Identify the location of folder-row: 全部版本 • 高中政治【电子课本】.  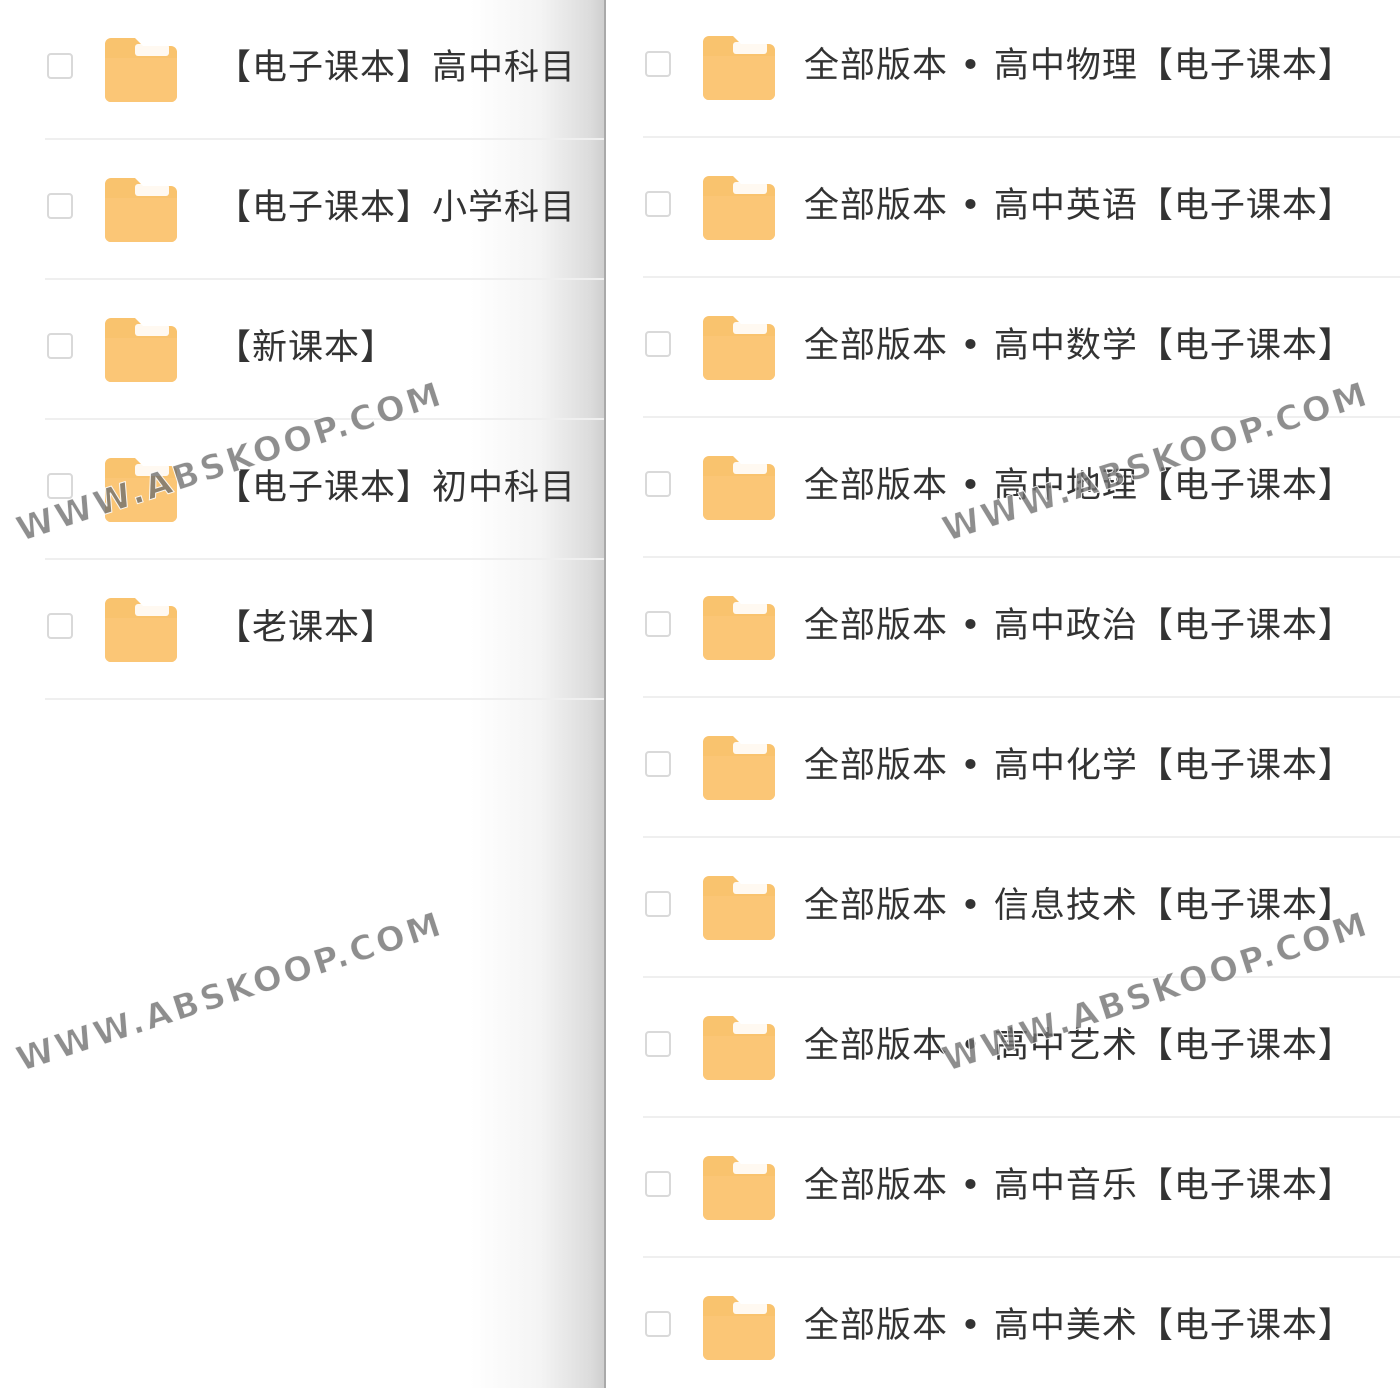
(1003, 628).